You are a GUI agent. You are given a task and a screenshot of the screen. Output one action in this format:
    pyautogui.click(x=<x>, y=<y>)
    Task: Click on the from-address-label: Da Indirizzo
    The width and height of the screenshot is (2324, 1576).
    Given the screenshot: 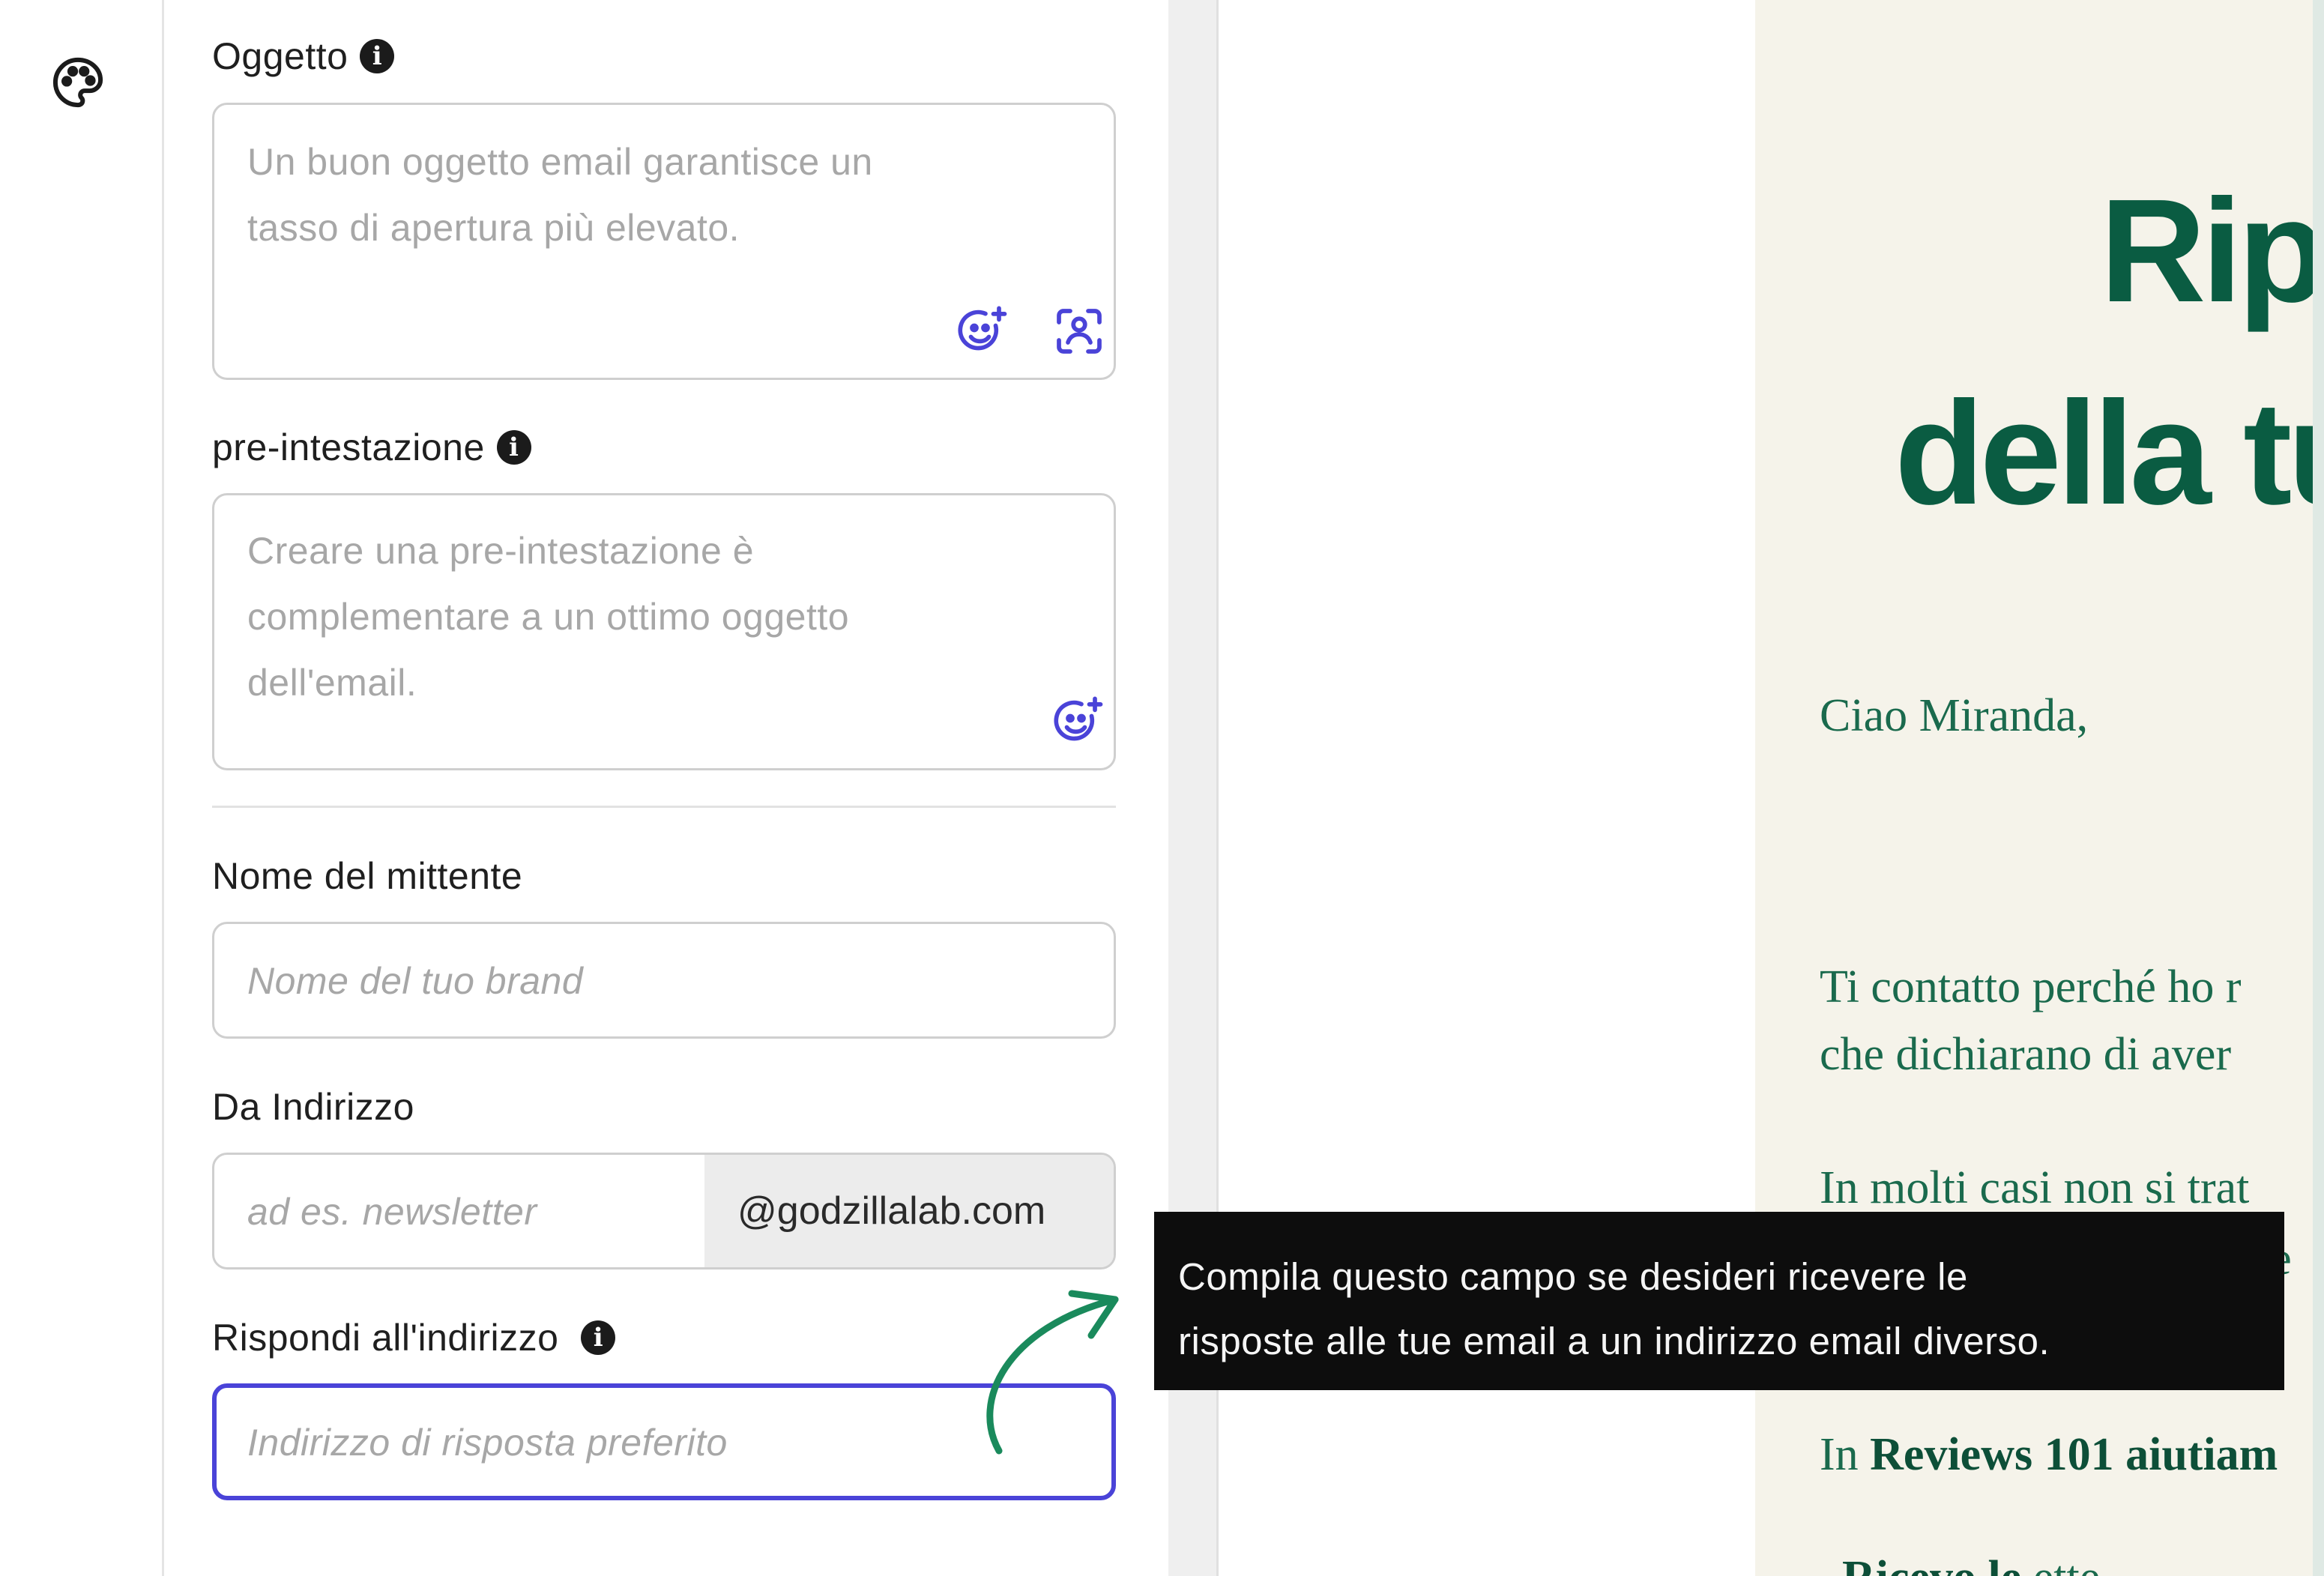 What is the action you would take?
    pyautogui.click(x=313, y=1107)
    